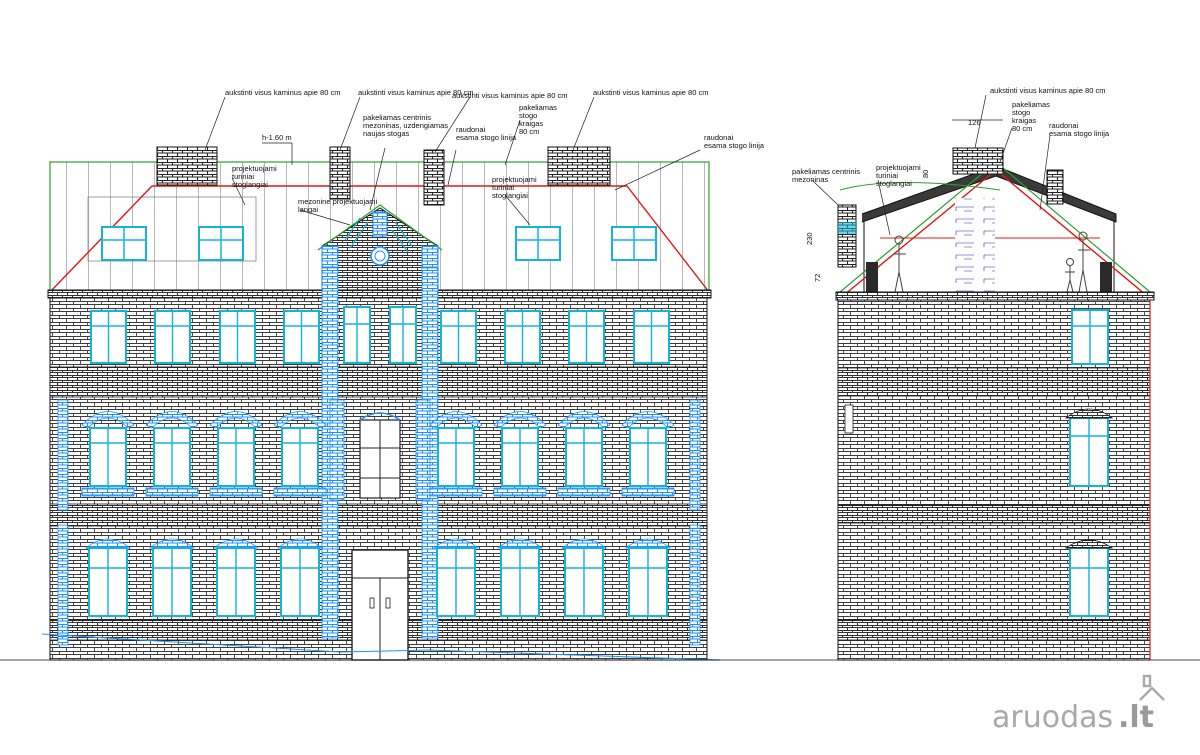 Image resolution: width=1200 pixels, height=755 pixels. What do you see at coordinates (308, 209) in the screenshot?
I see `note-mezonine-windows-2: langai` at bounding box center [308, 209].